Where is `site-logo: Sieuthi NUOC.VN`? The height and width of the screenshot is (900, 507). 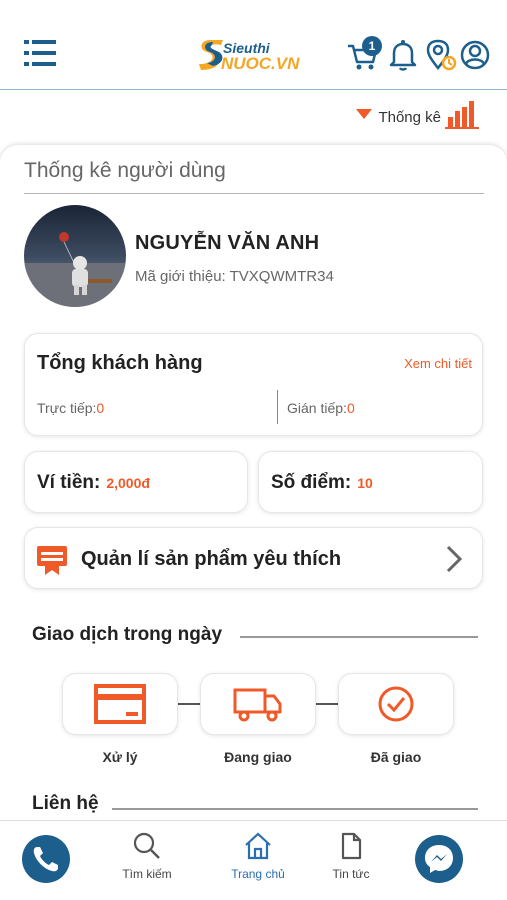
site-logo: Sieuthi NUOC.VN is located at coordinates (256, 56).